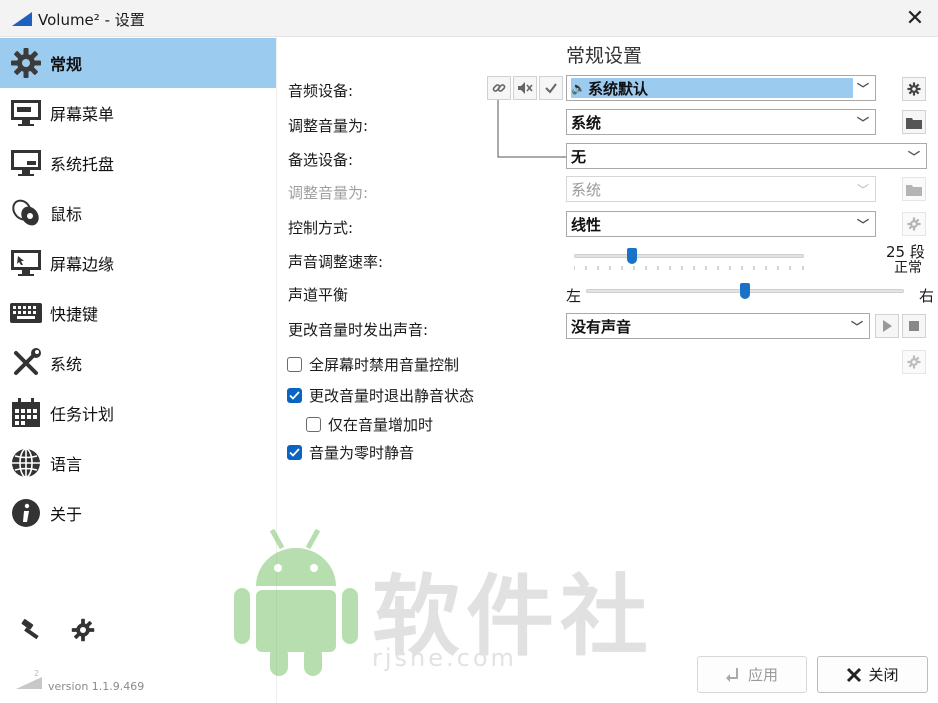 This screenshot has width=938, height=703. What do you see at coordinates (328, 126) in the screenshot?
I see `adjust-volume-label: 调整音量为:` at bounding box center [328, 126].